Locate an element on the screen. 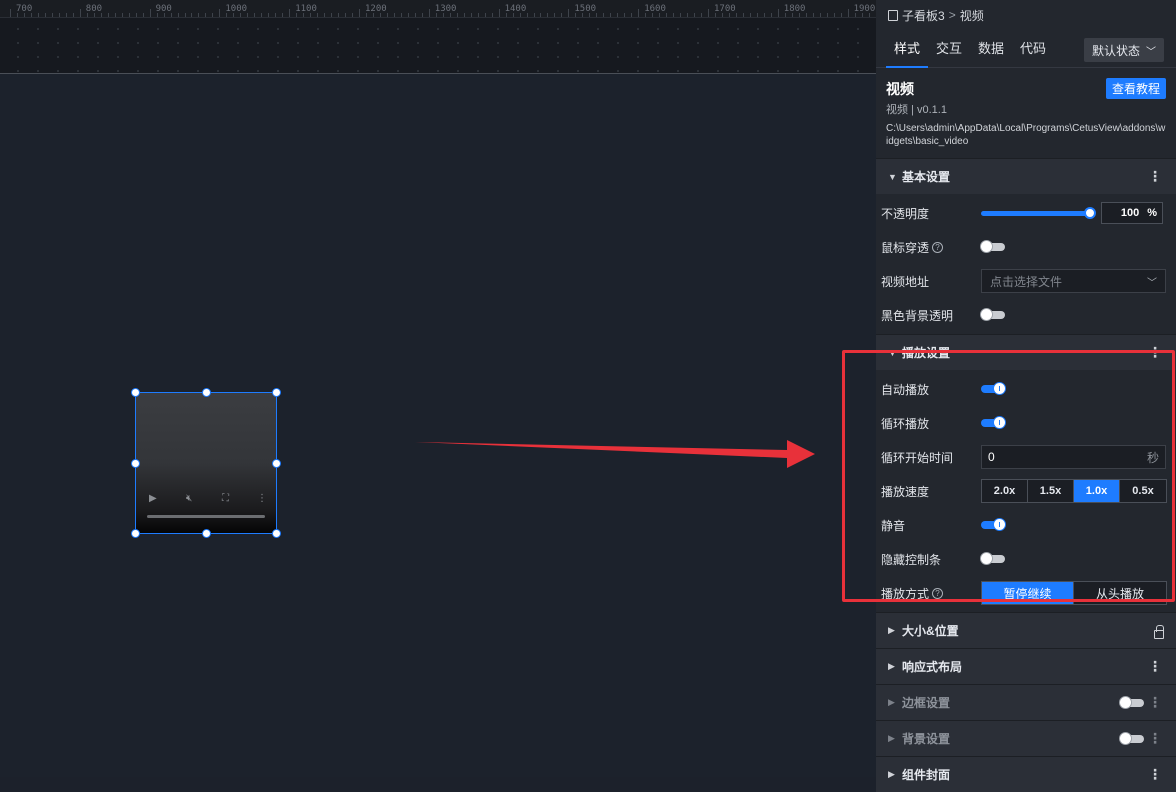  mouse-through-toggle is located at coordinates (992, 246).